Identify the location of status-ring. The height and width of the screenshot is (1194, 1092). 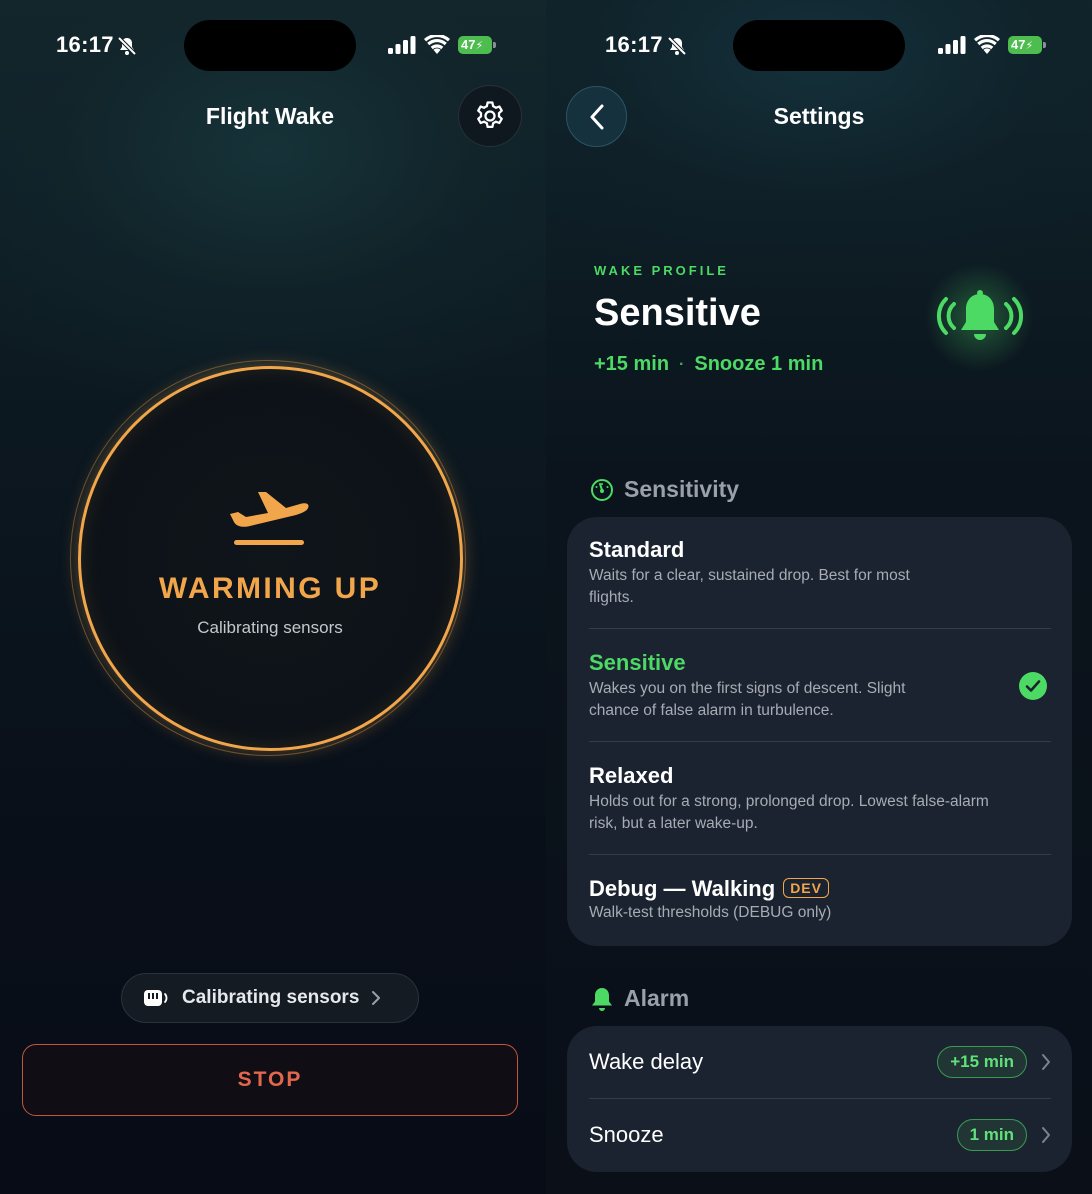
(268, 558).